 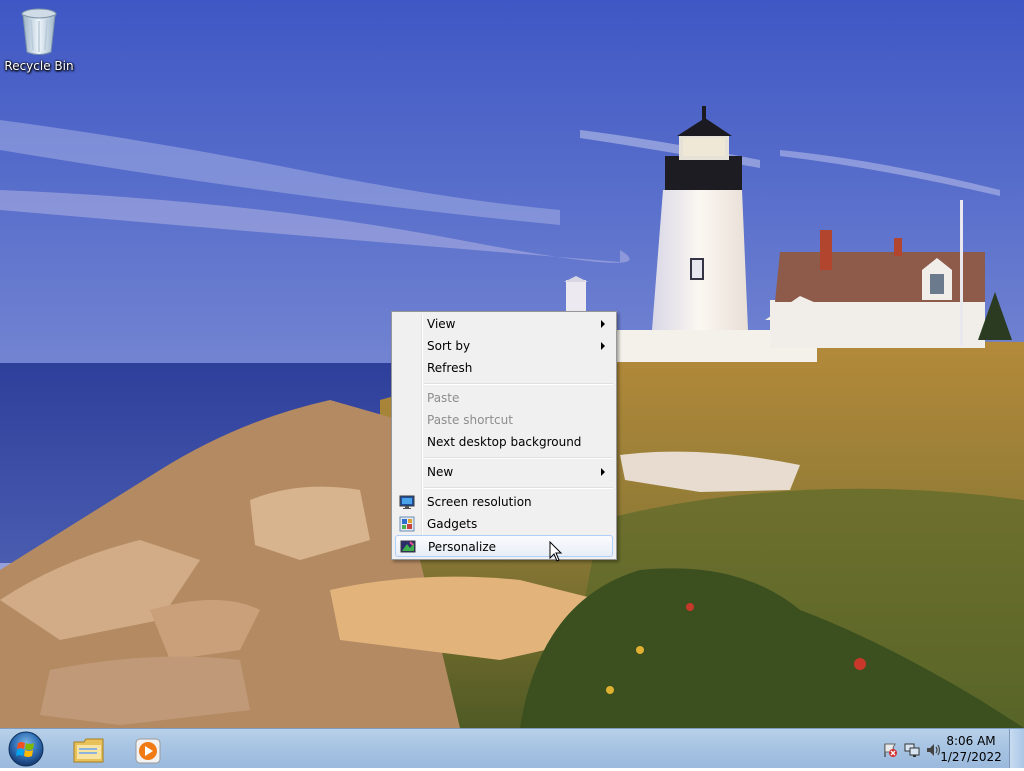 I want to click on menu-item-label: Screen resolution, so click(x=479, y=502).